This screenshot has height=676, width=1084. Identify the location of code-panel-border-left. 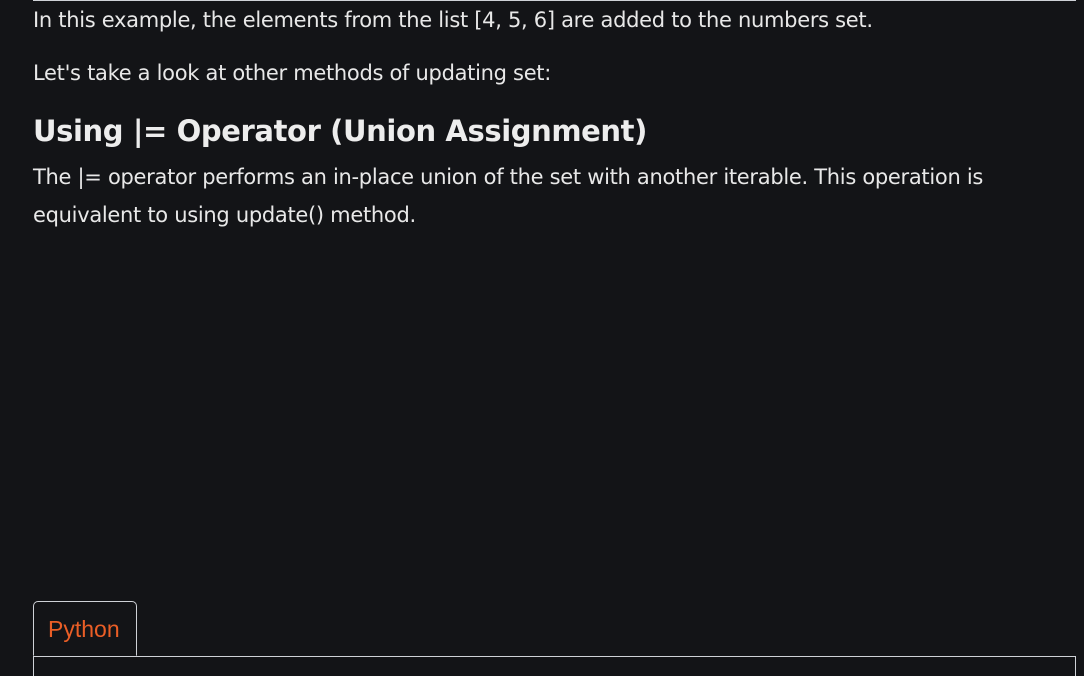
(33, 666).